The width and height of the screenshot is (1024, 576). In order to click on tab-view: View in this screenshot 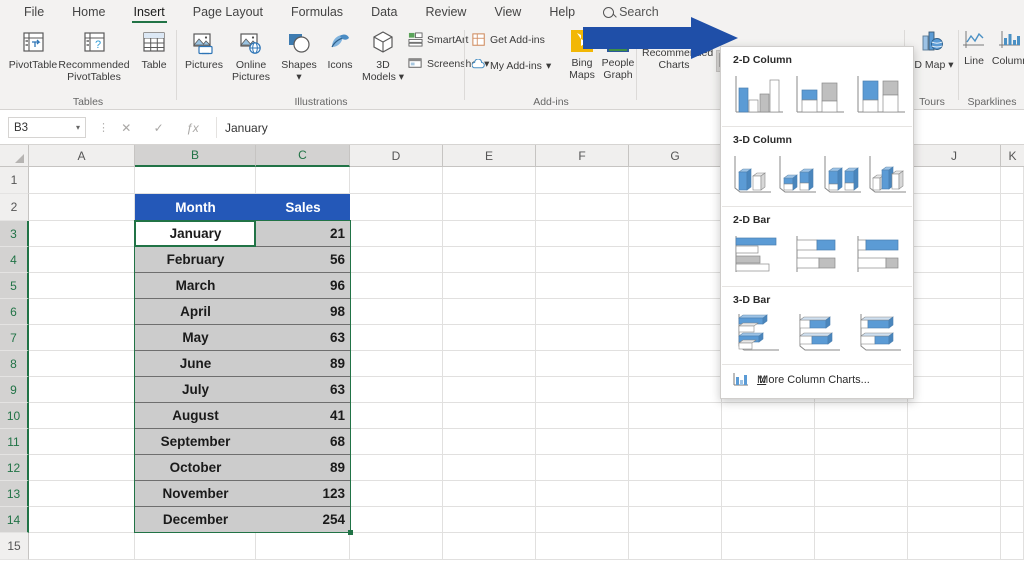, I will do `click(507, 12)`.